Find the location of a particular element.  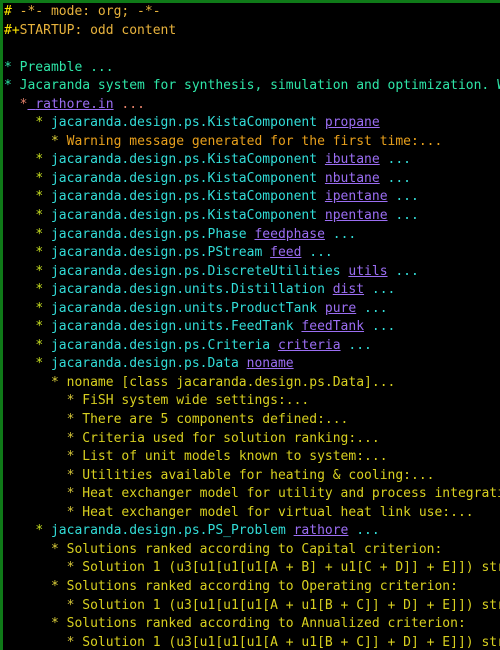

heading-text: jacaranda.design.units.Distillation is located at coordinates (188, 290).